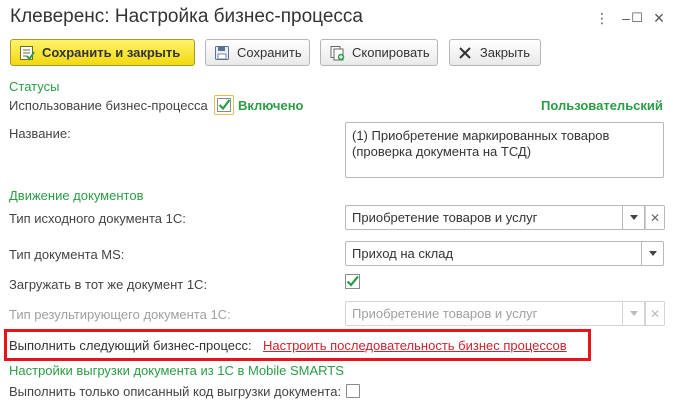  I want to click on close-icon: ×, so click(659, 18).